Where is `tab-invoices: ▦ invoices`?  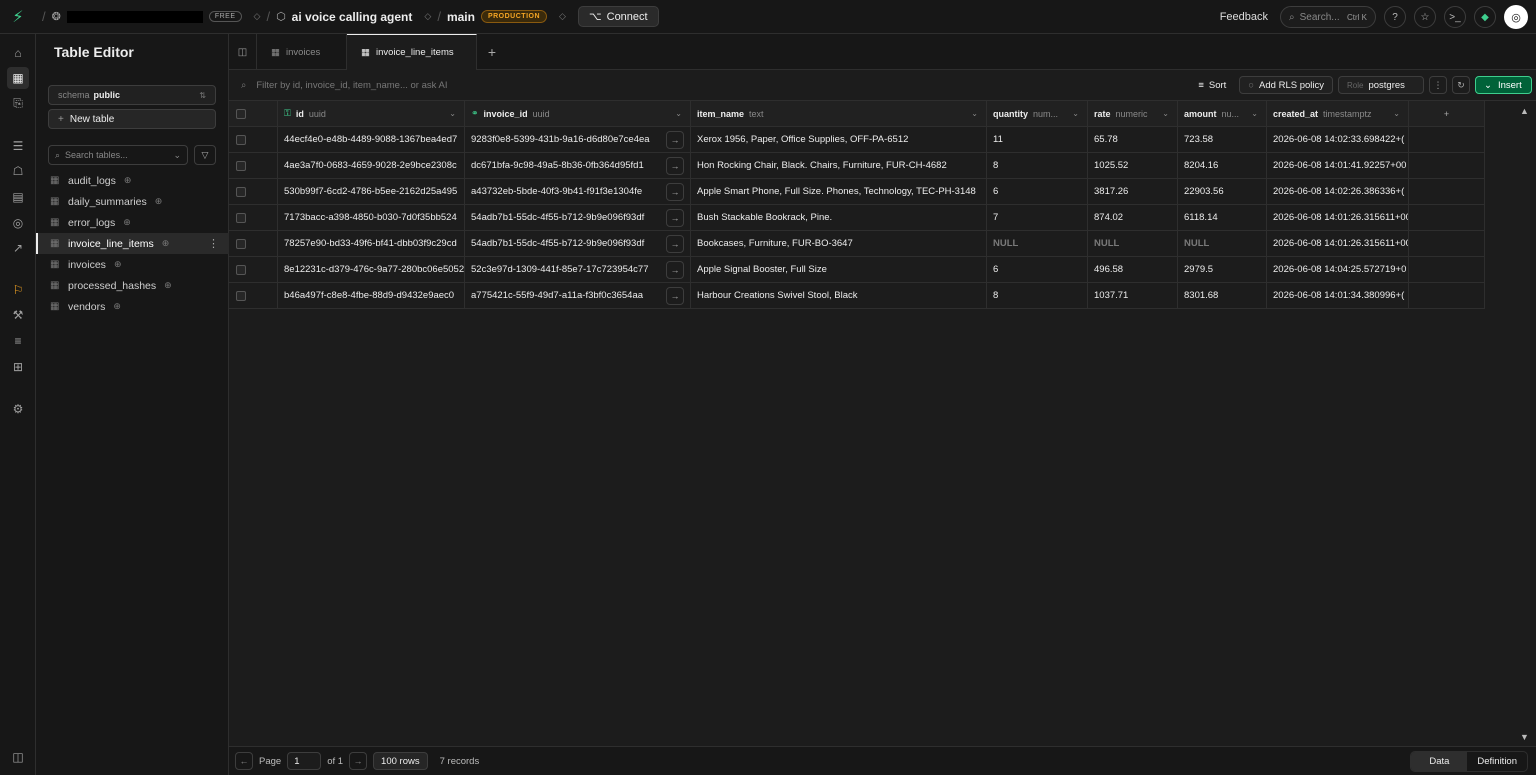
tab-invoices: ▦ invoices is located at coordinates (302, 52).